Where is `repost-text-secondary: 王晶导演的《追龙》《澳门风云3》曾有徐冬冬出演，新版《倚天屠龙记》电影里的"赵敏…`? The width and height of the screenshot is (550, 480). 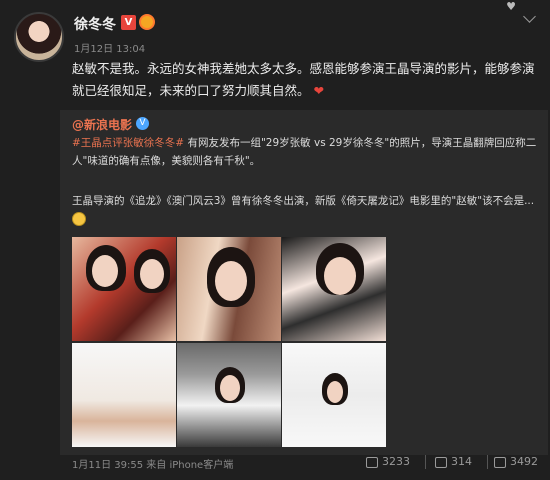
repost-text-secondary: 王晶导演的《追龙》《澳门风云3》曾有徐冬冬出演，新版《倚天屠龙记》电影里的"赵敏… is located at coordinates (307, 210).